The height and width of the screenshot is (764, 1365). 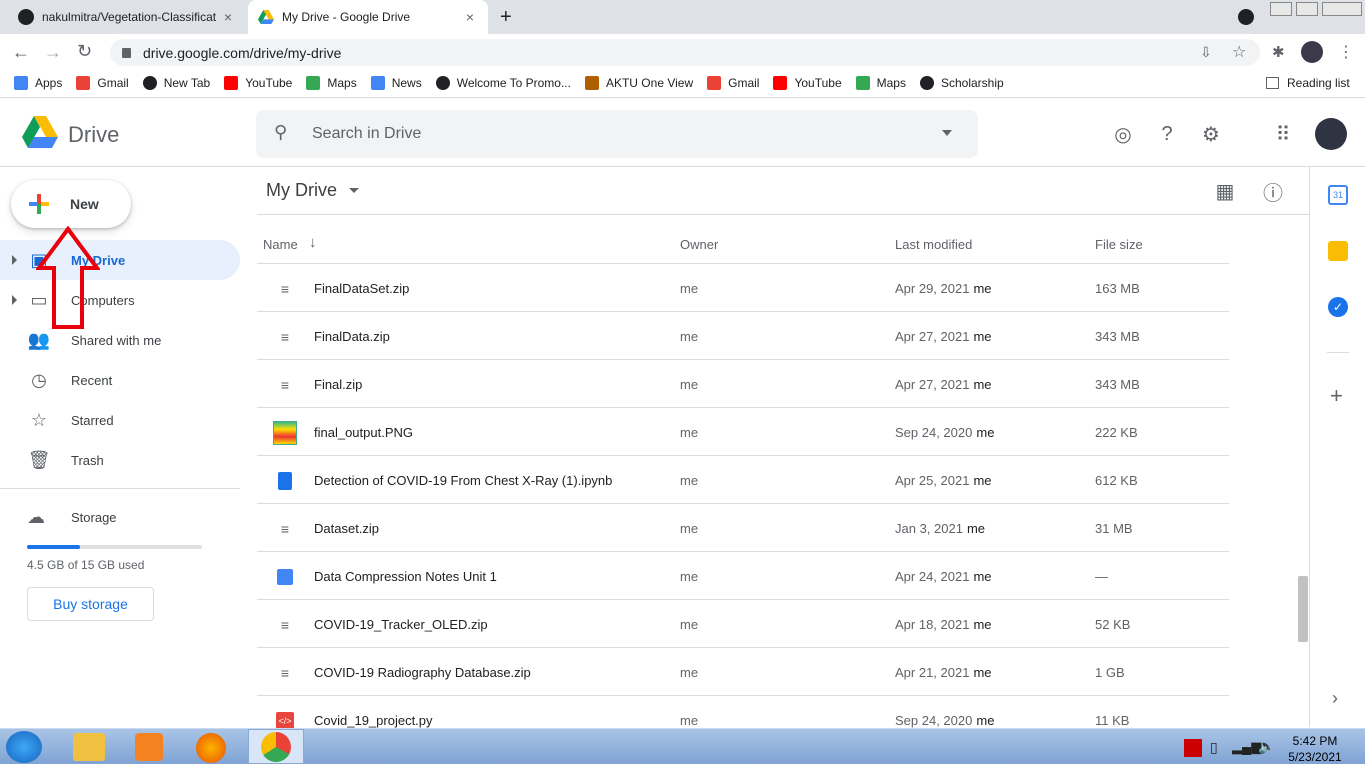 What do you see at coordinates (1167, 134) in the screenshot?
I see `help-icon: ?` at bounding box center [1167, 134].